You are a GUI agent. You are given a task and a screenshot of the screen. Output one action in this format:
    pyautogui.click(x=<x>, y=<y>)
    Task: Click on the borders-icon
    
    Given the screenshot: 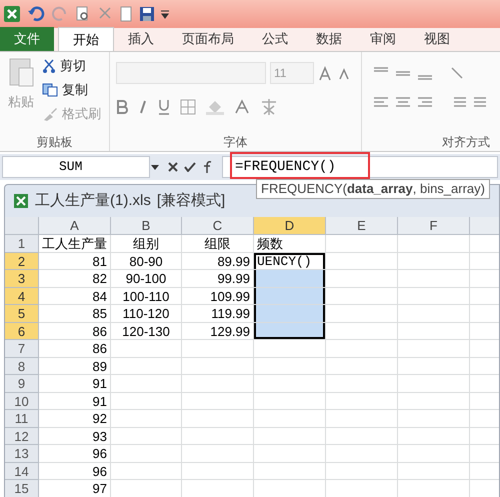 What is the action you would take?
    pyautogui.click(x=188, y=107)
    